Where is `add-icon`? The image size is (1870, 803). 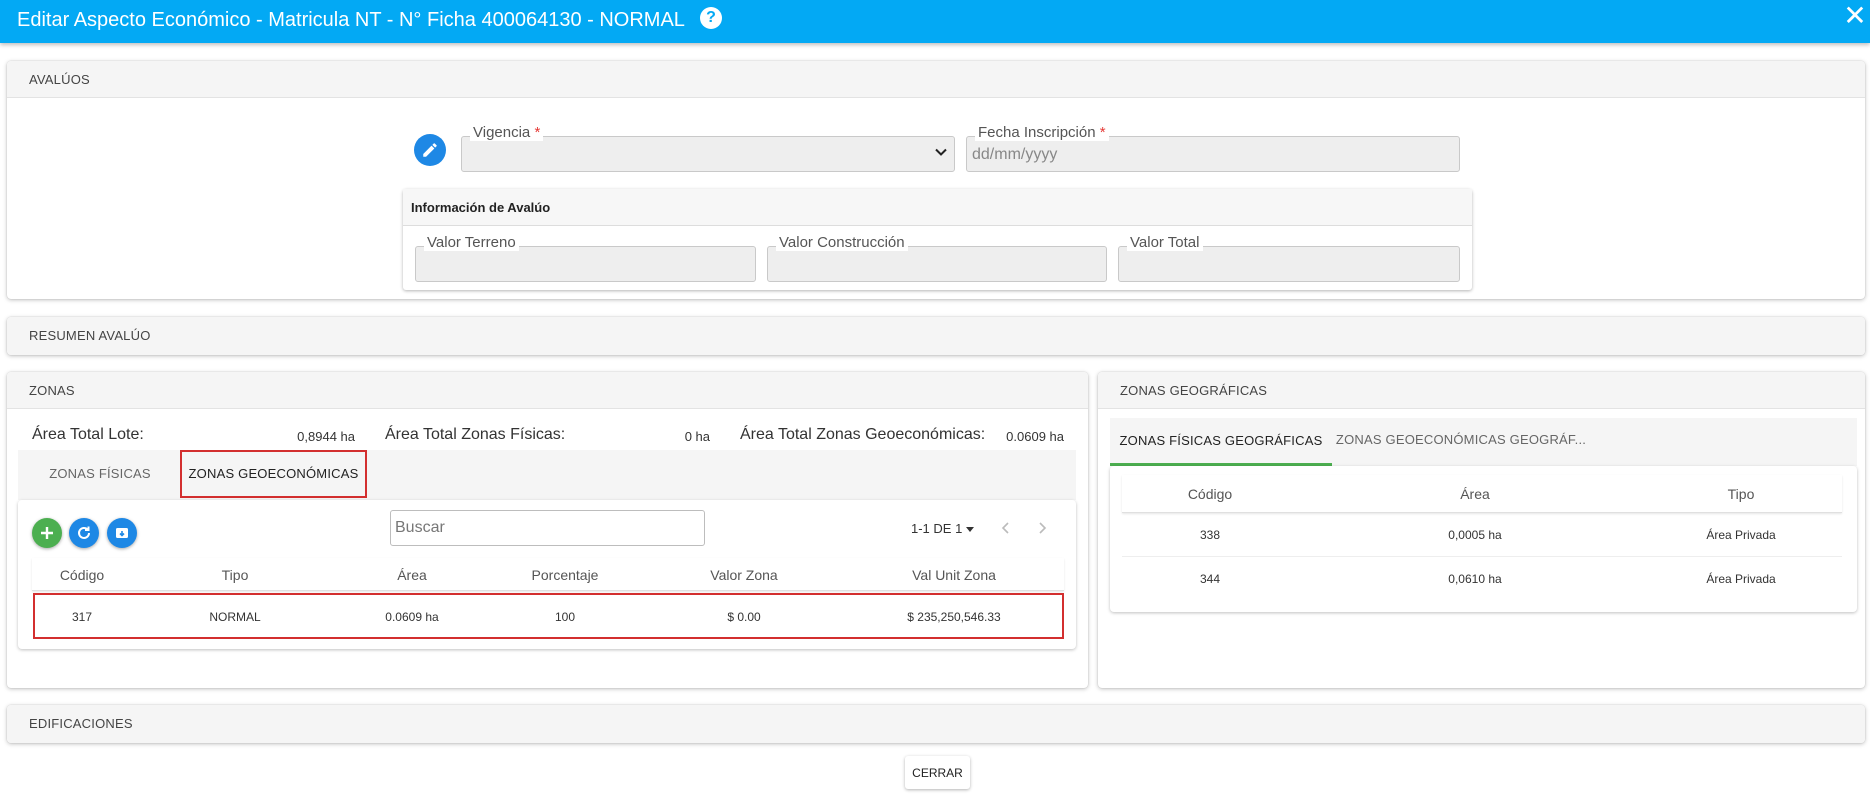 add-icon is located at coordinates (47, 533).